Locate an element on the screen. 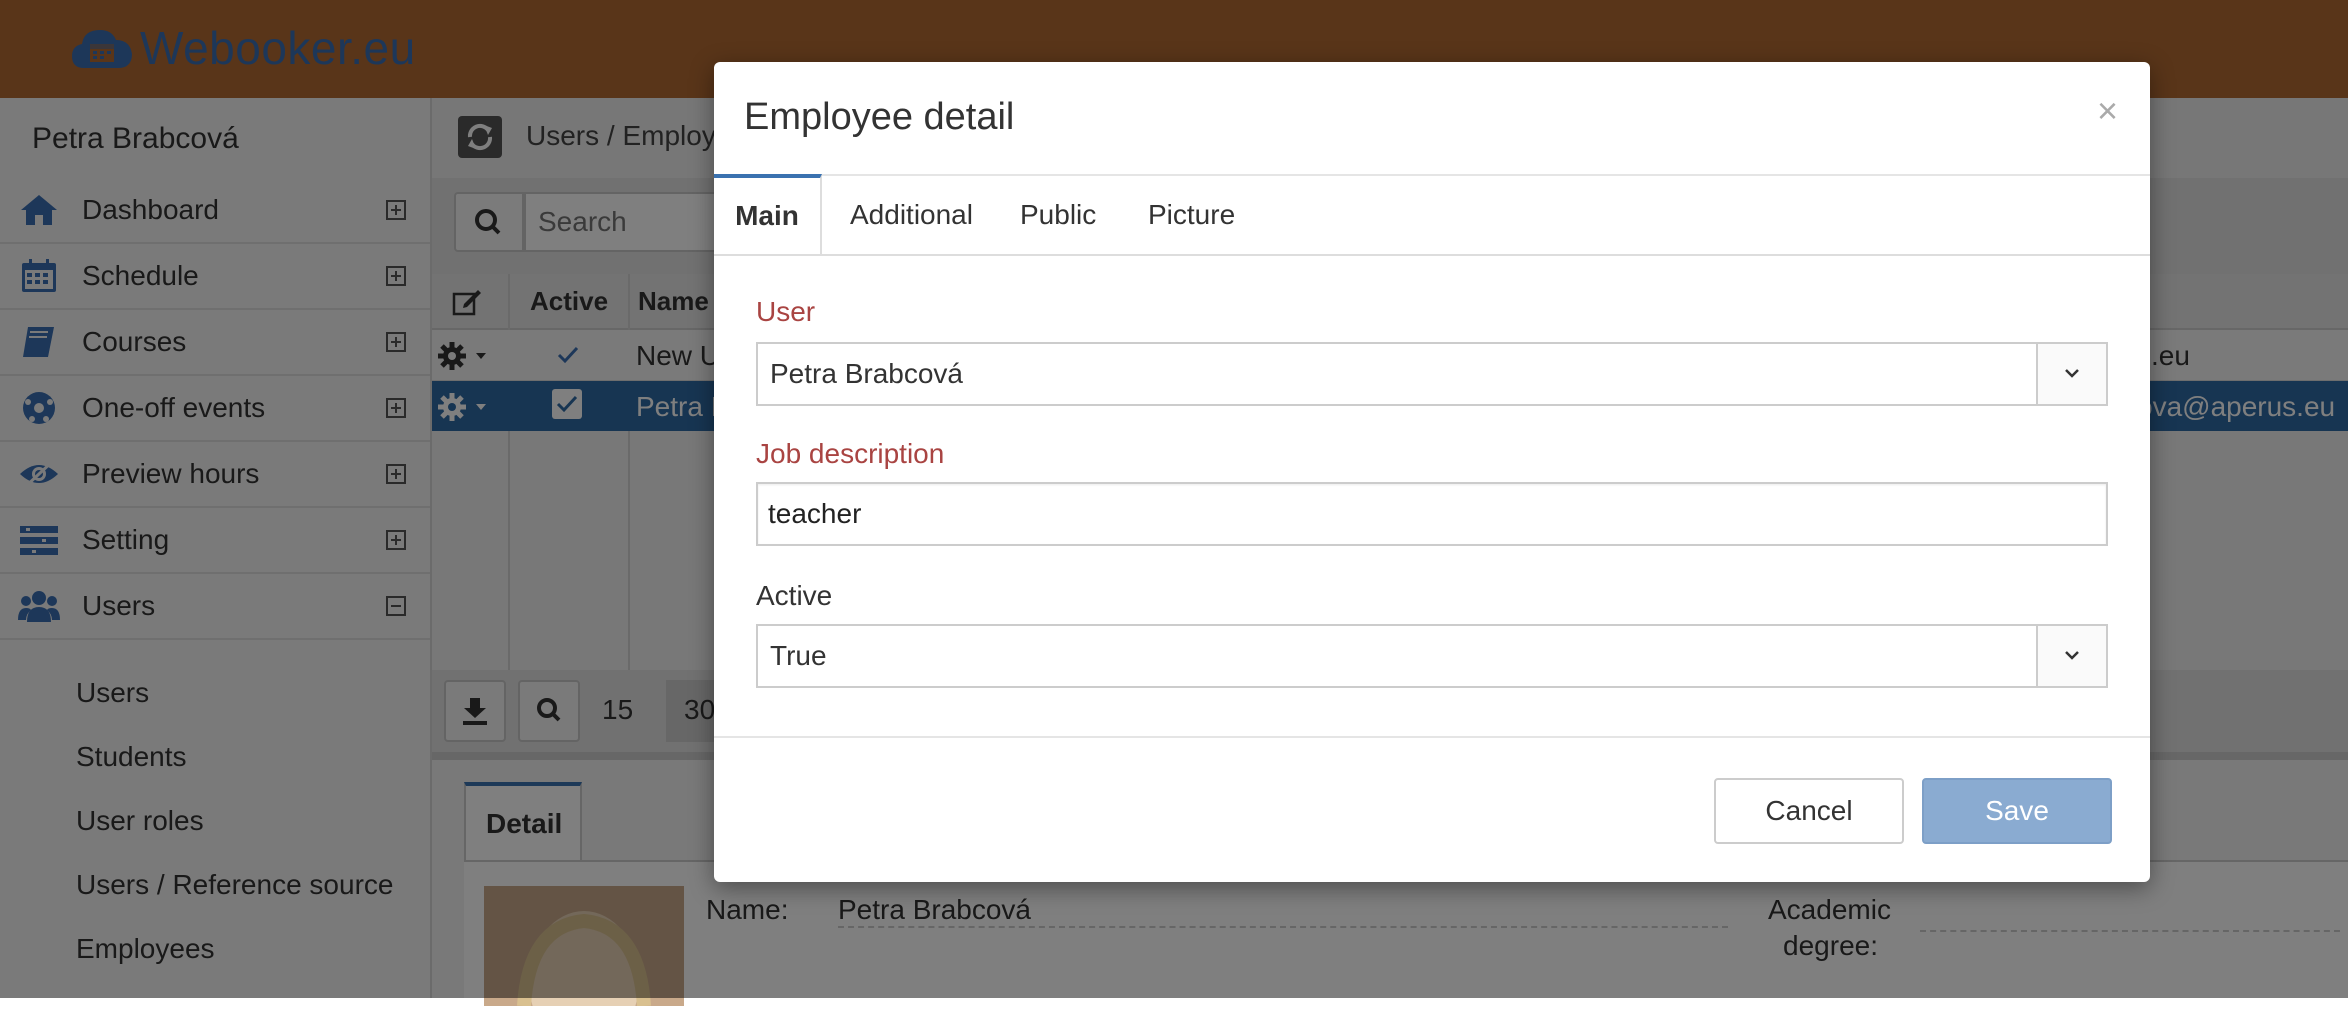  active-select-value: True is located at coordinates (798, 655).